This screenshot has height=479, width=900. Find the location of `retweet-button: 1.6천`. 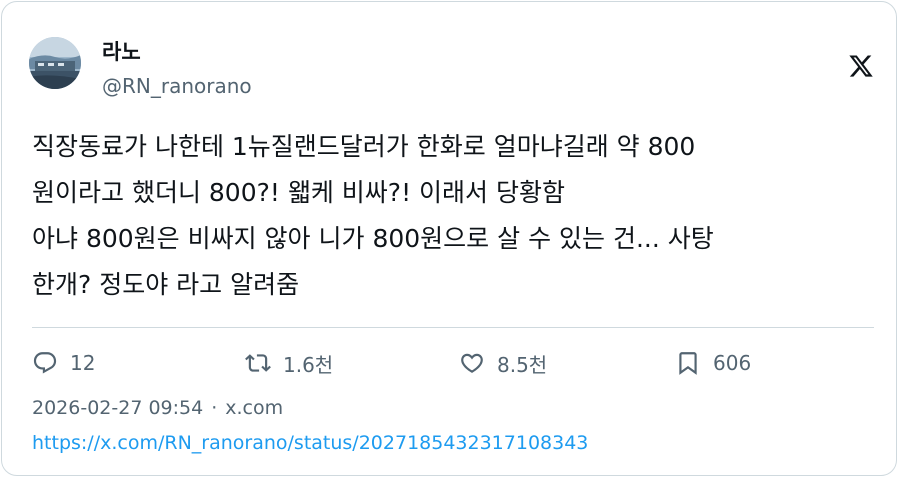

retweet-button: 1.6천 is located at coordinates (289, 363).